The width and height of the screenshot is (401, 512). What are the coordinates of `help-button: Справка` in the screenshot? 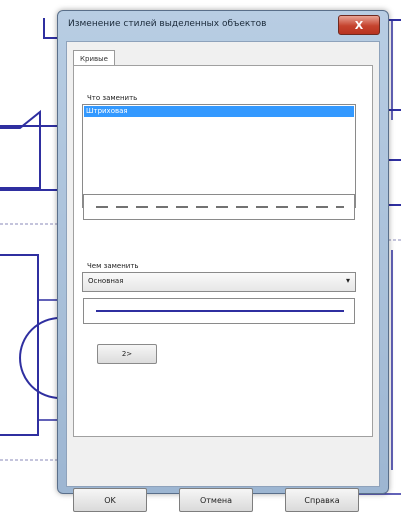 It's located at (322, 500).